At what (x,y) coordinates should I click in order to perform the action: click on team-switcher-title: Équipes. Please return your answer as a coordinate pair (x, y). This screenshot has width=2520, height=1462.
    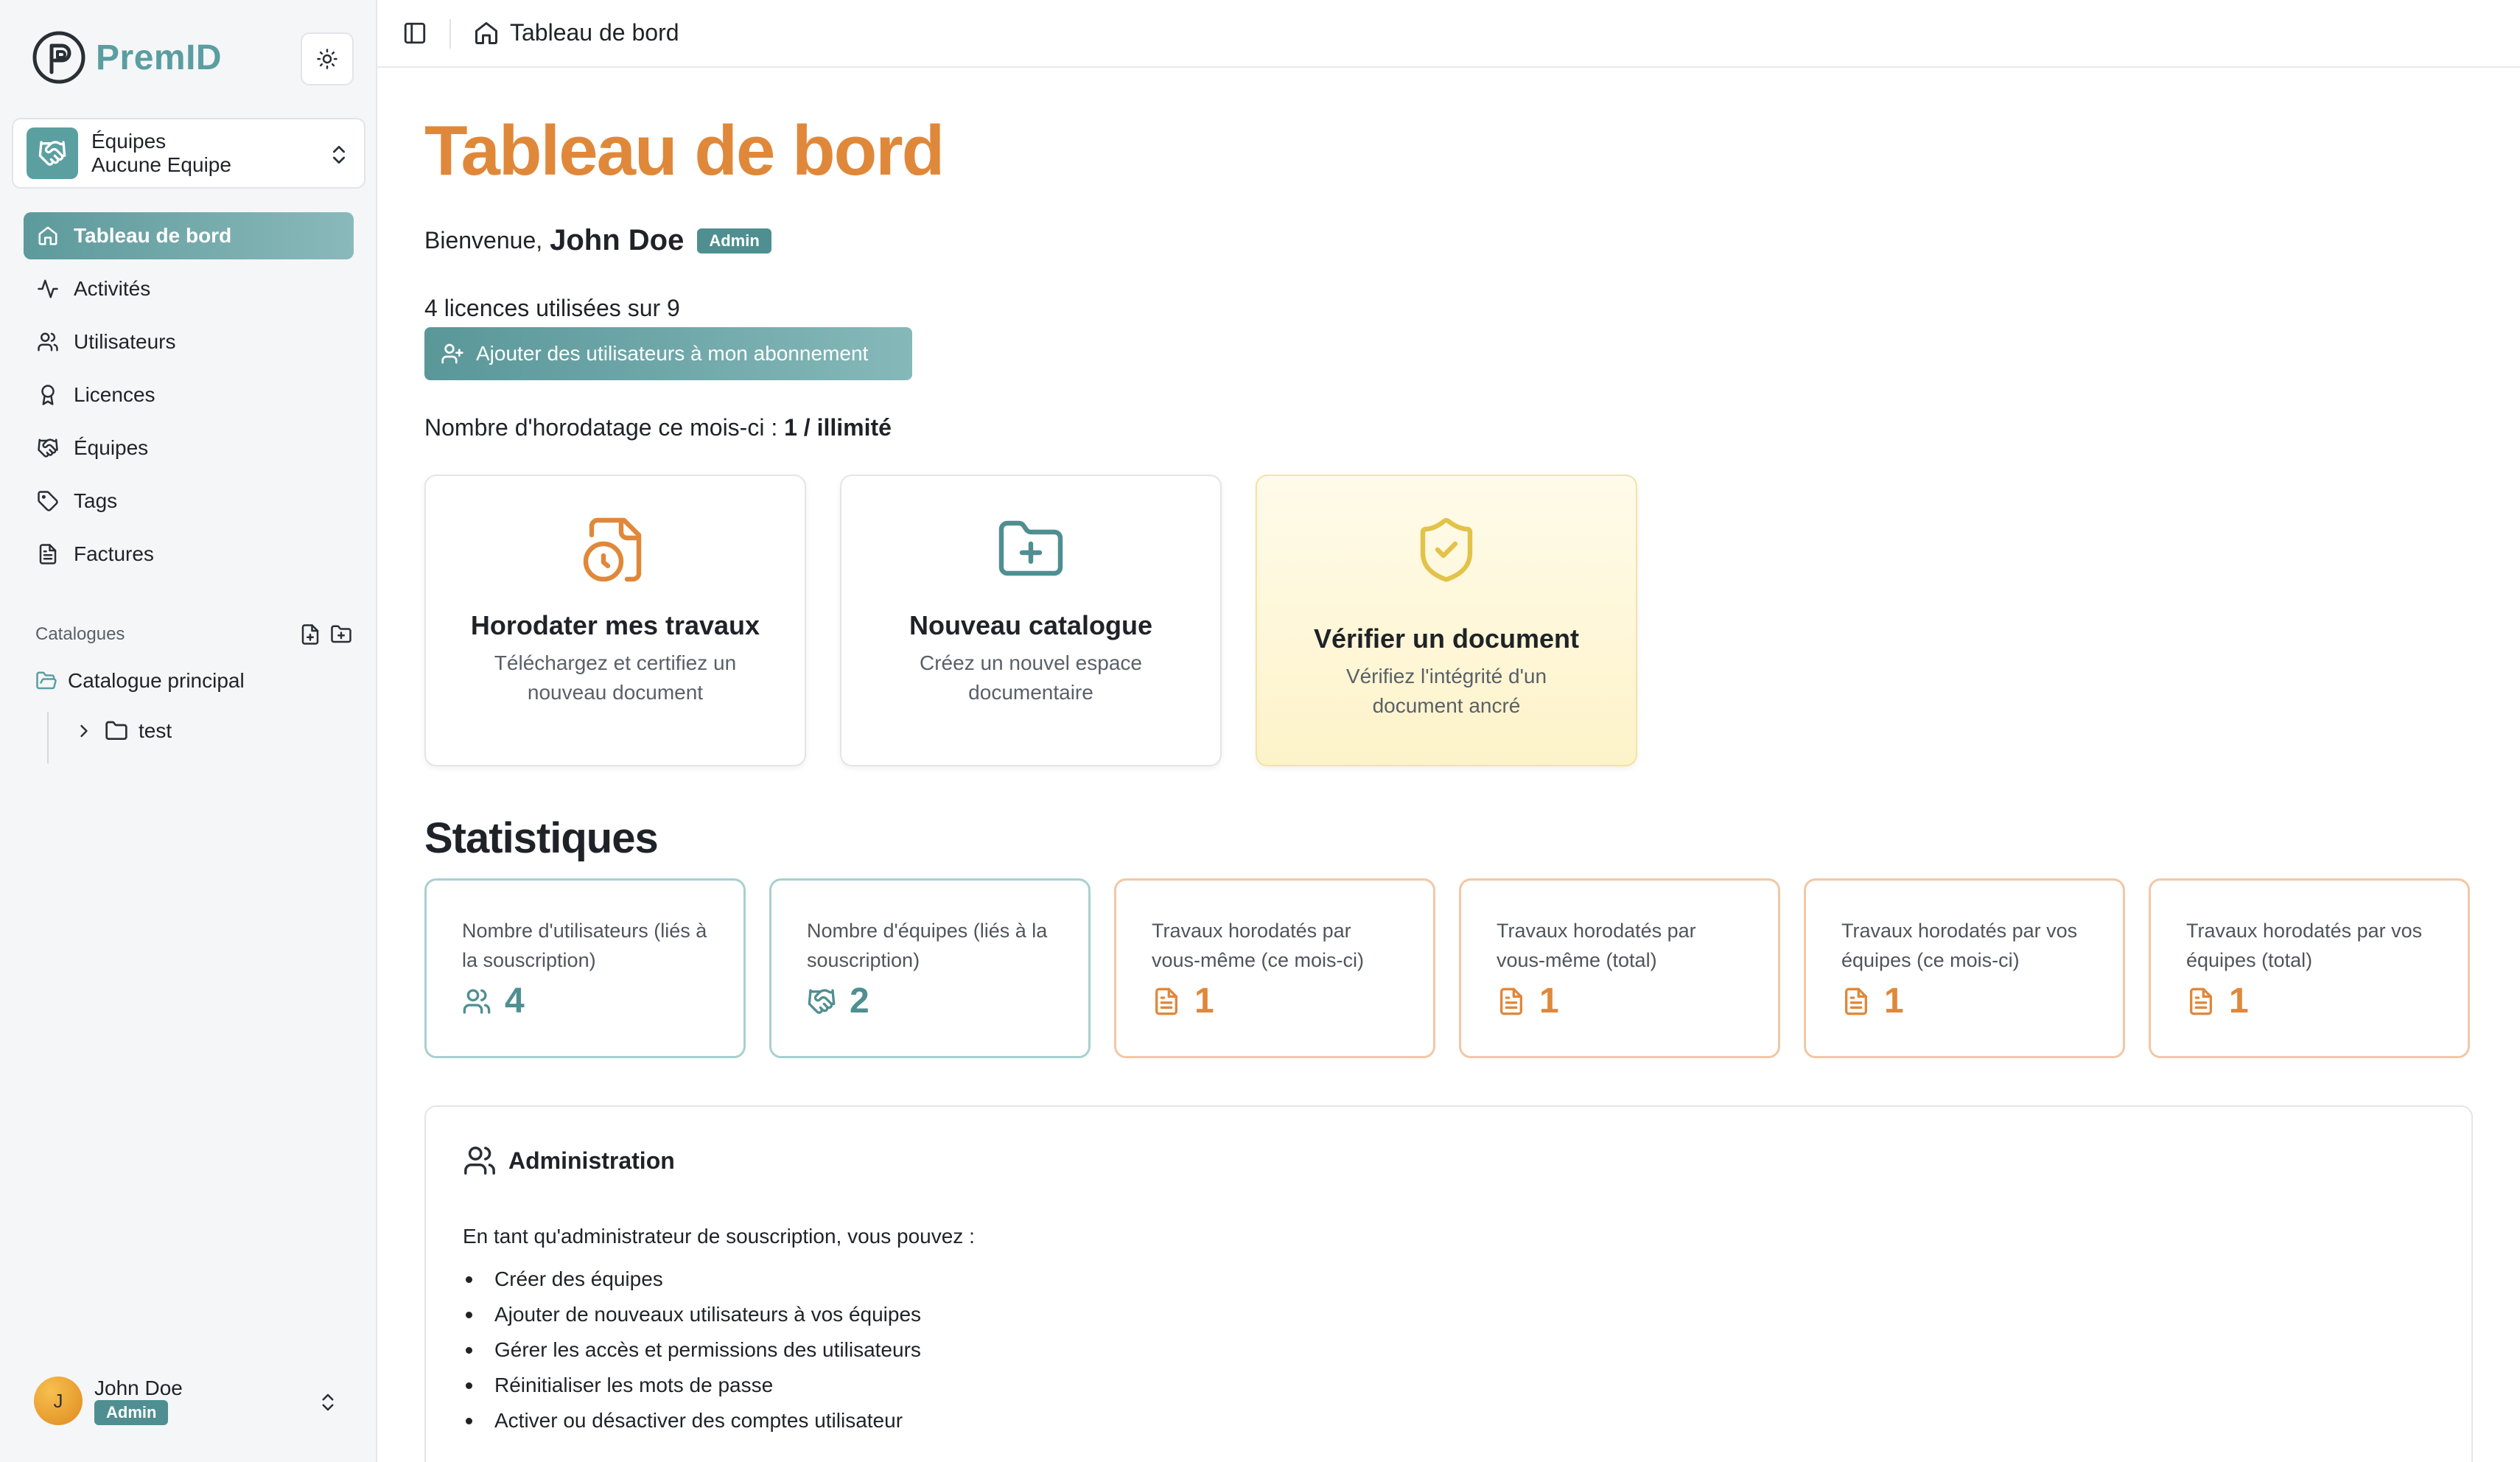
    Looking at the image, I should click on (129, 141).